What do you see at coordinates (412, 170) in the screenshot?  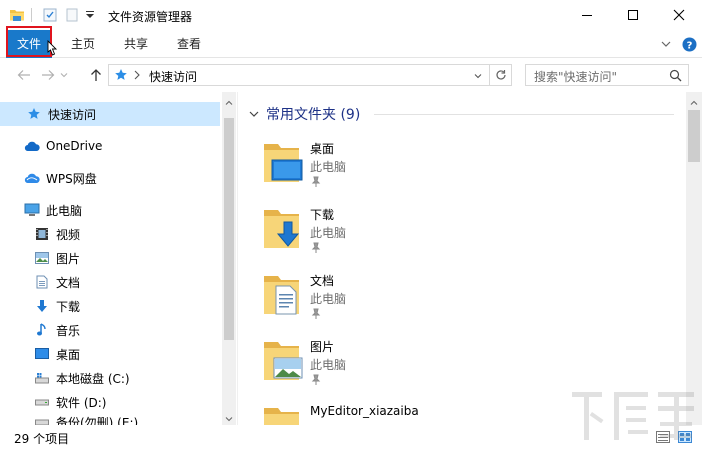 I see `folder-item-desktop: 桌面 此电脑` at bounding box center [412, 170].